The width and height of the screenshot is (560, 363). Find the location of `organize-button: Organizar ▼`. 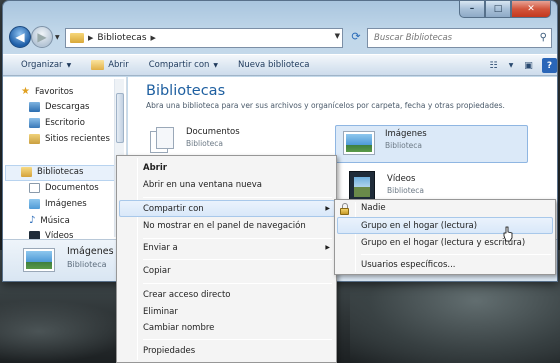

organize-button: Organizar ▼ is located at coordinates (46, 65).